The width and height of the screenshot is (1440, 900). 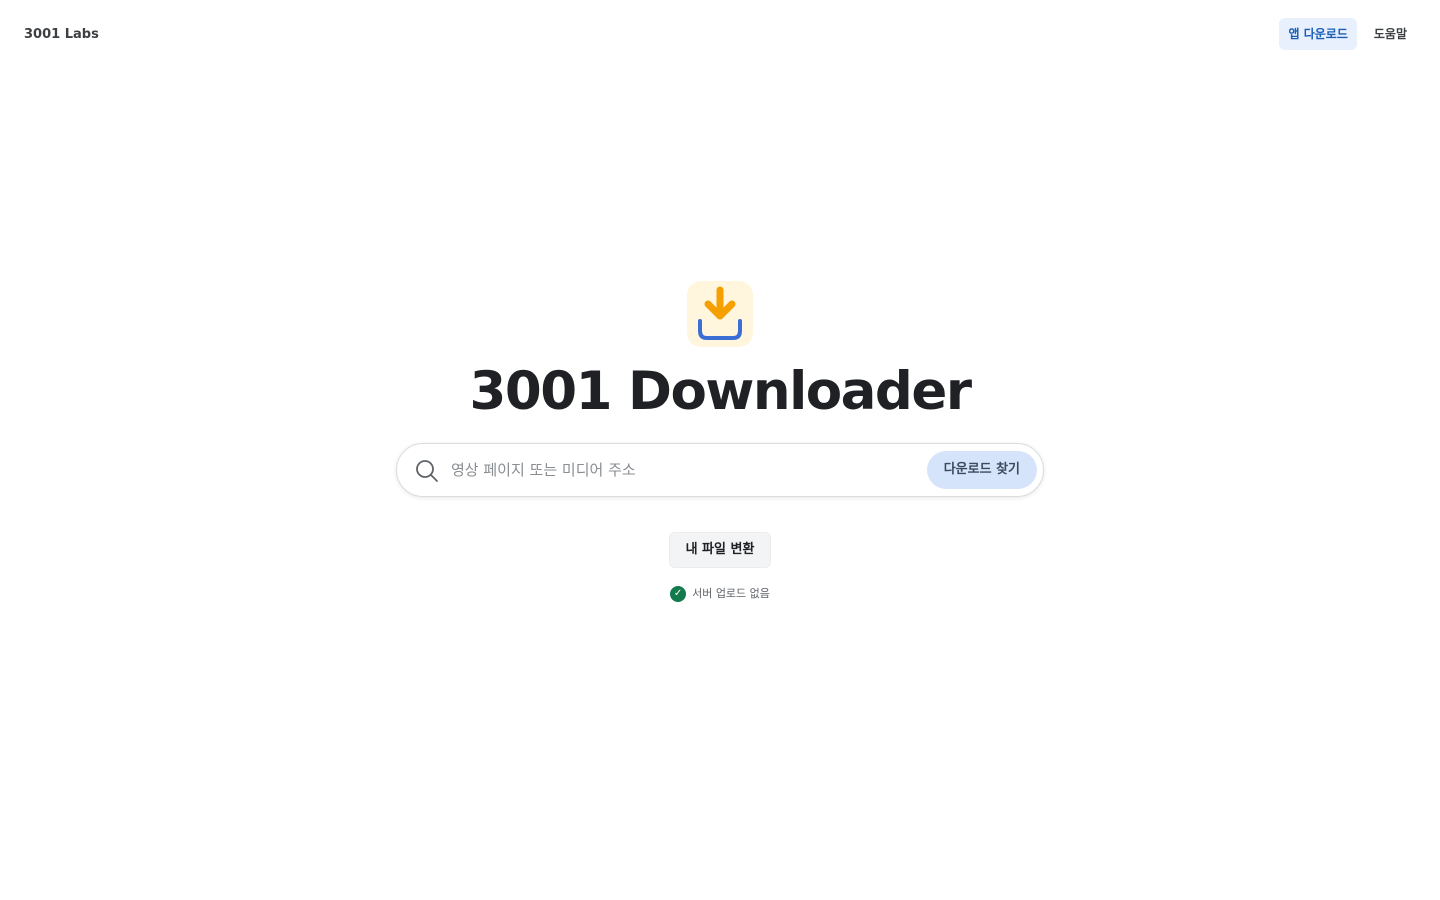 What do you see at coordinates (731, 593) in the screenshot?
I see `notice-text: 서버 업로드 없음` at bounding box center [731, 593].